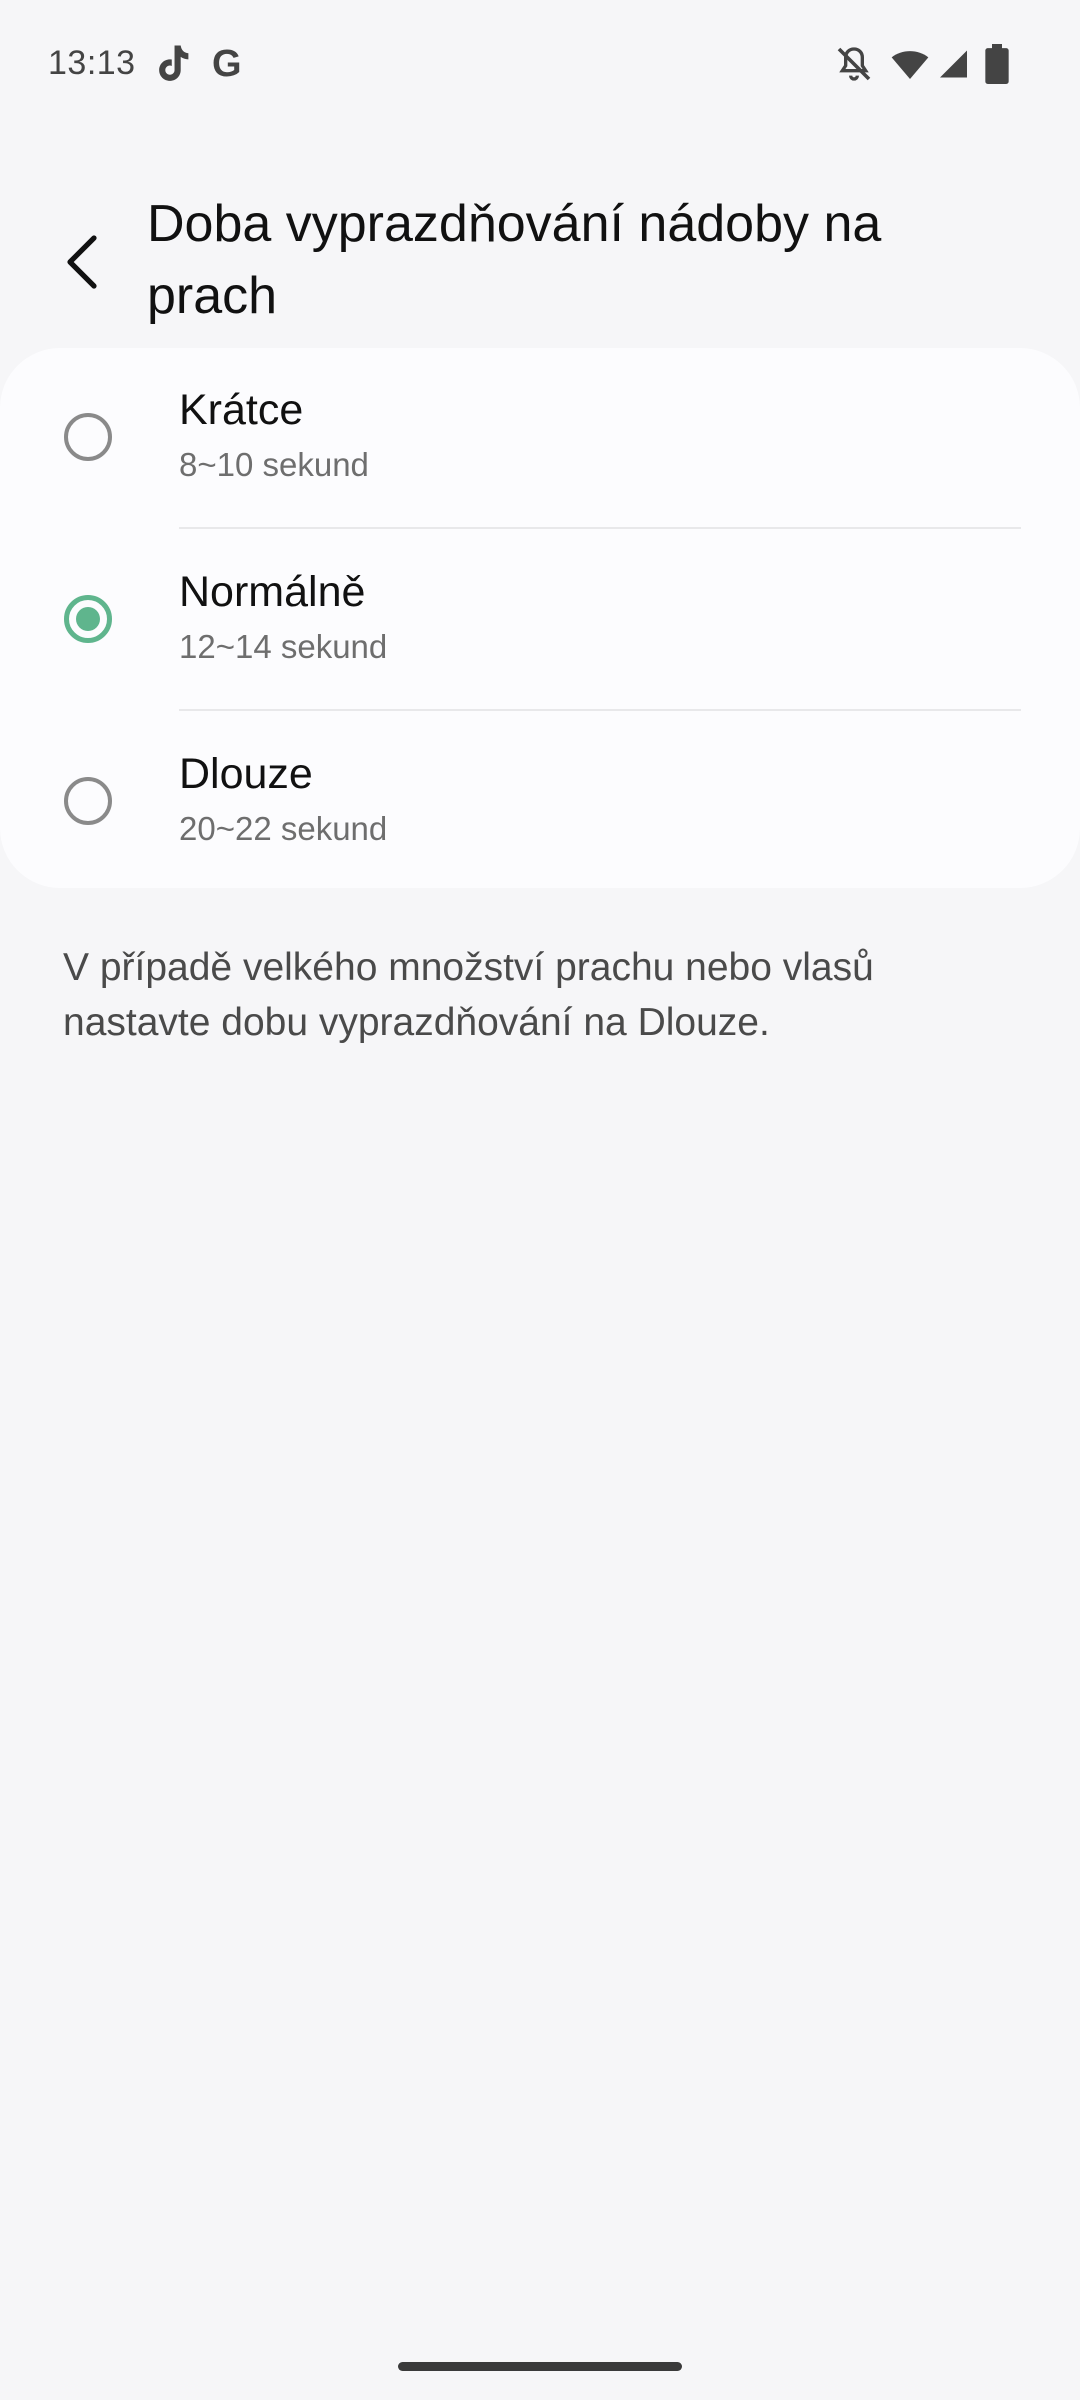  What do you see at coordinates (88, 619) in the screenshot?
I see `radio-button-checked` at bounding box center [88, 619].